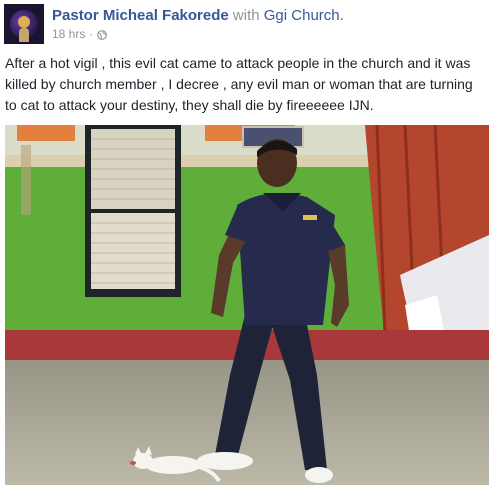 The height and width of the screenshot is (485, 489). Describe the element at coordinates (304, 15) in the screenshot. I see `group-name-link: Ggi Church.` at that location.